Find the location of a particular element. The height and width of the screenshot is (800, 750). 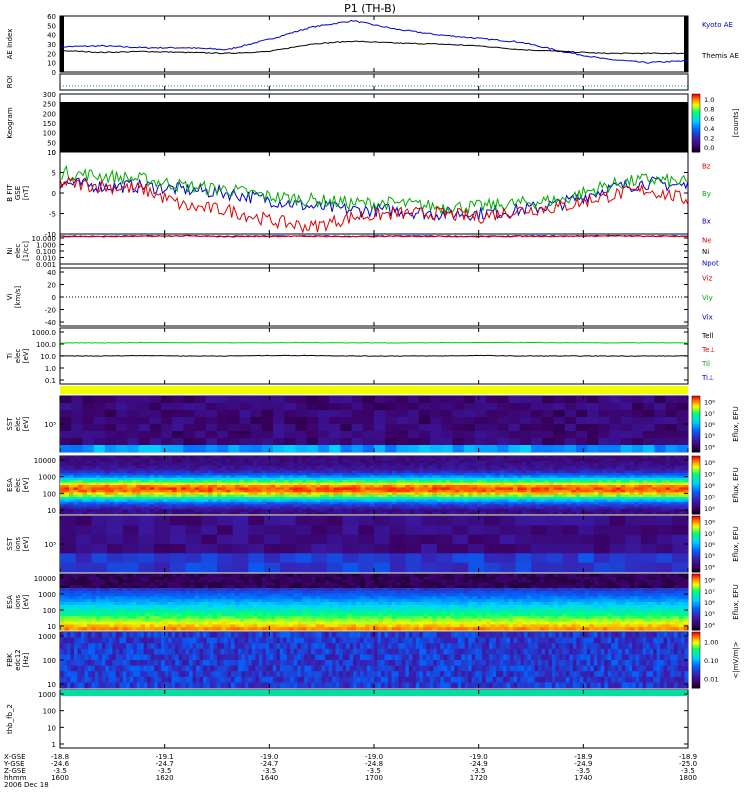

legend-b: Bx is located at coordinates (706, 221).